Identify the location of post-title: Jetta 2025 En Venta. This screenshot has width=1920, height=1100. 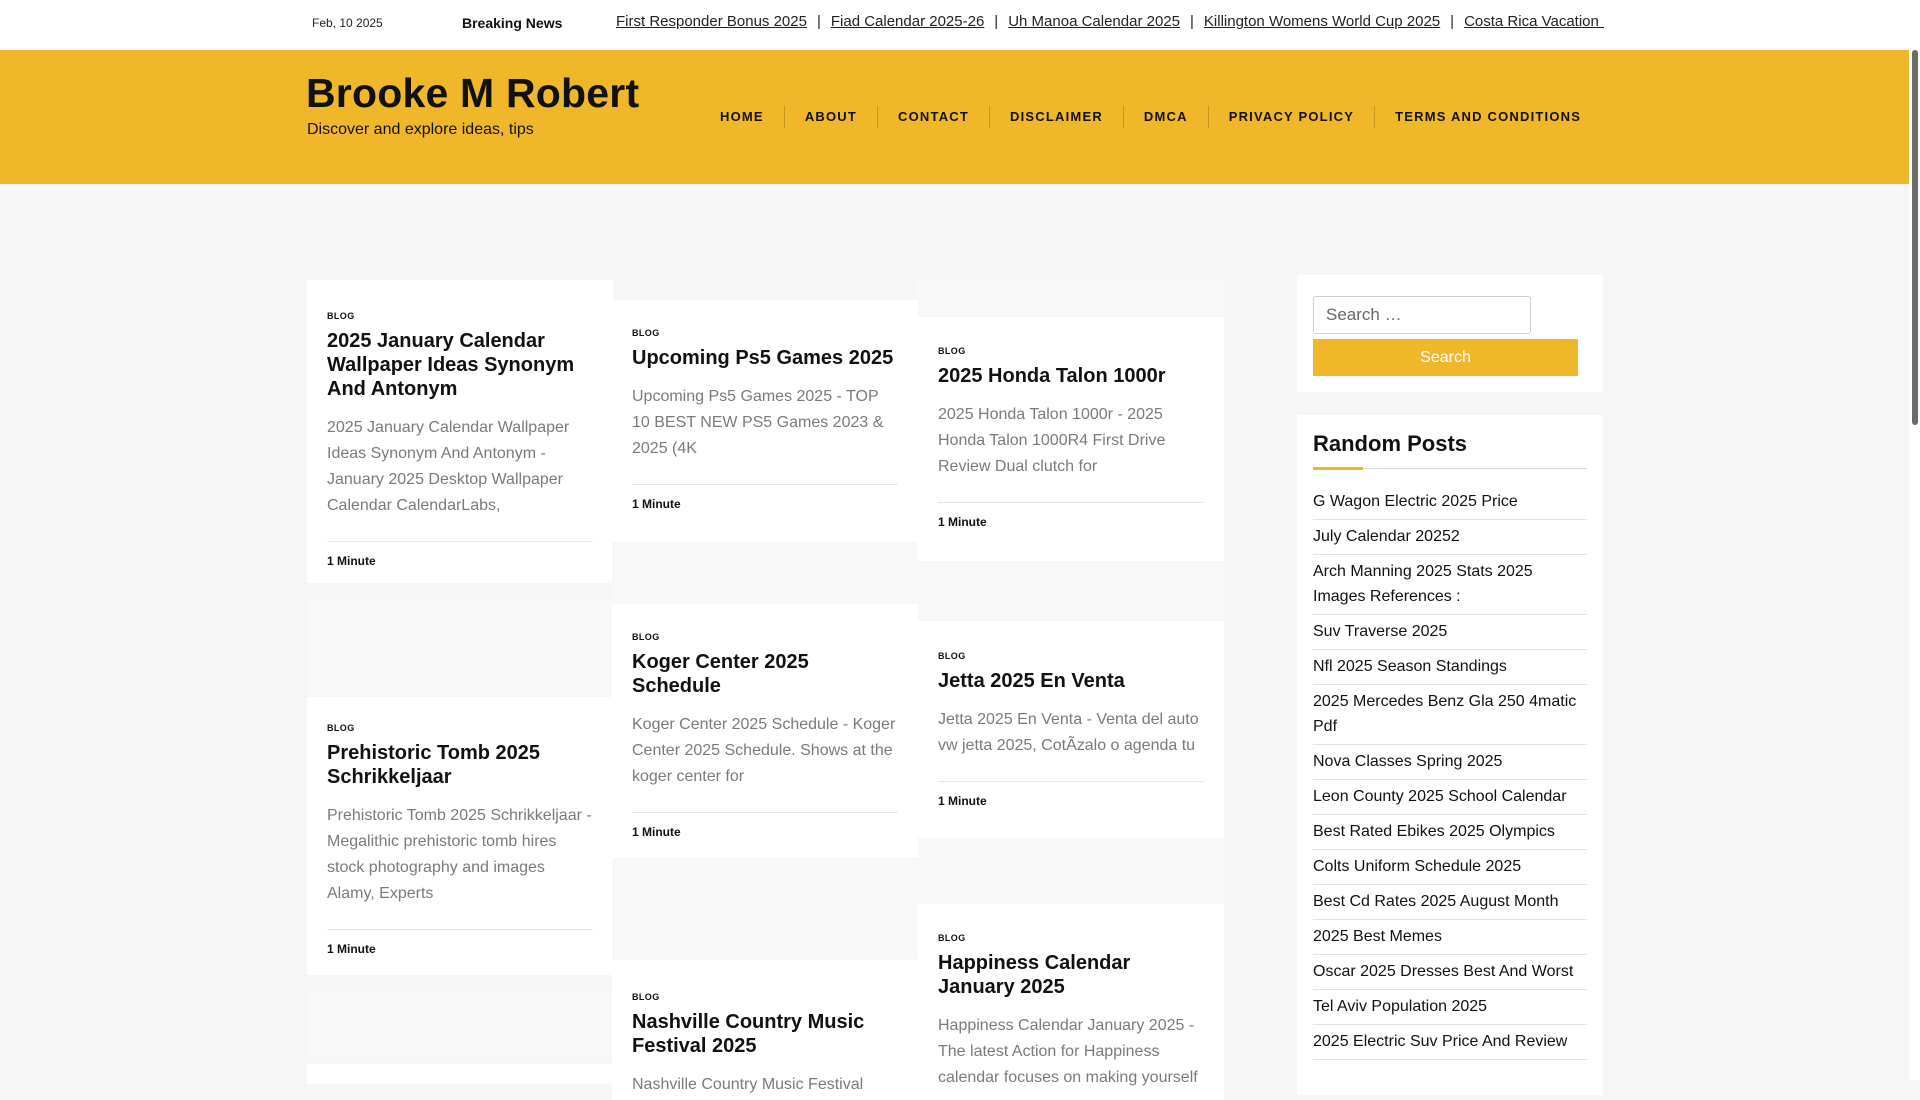
(1071, 681).